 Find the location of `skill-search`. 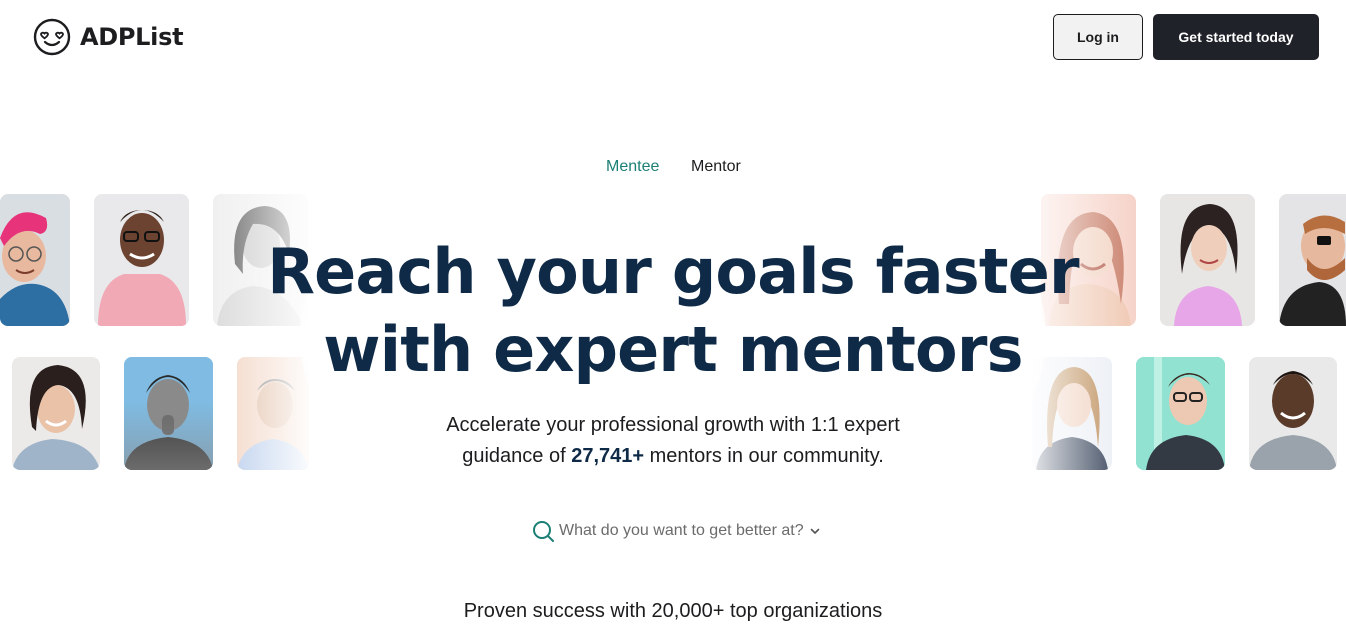

skill-search is located at coordinates (676, 531).